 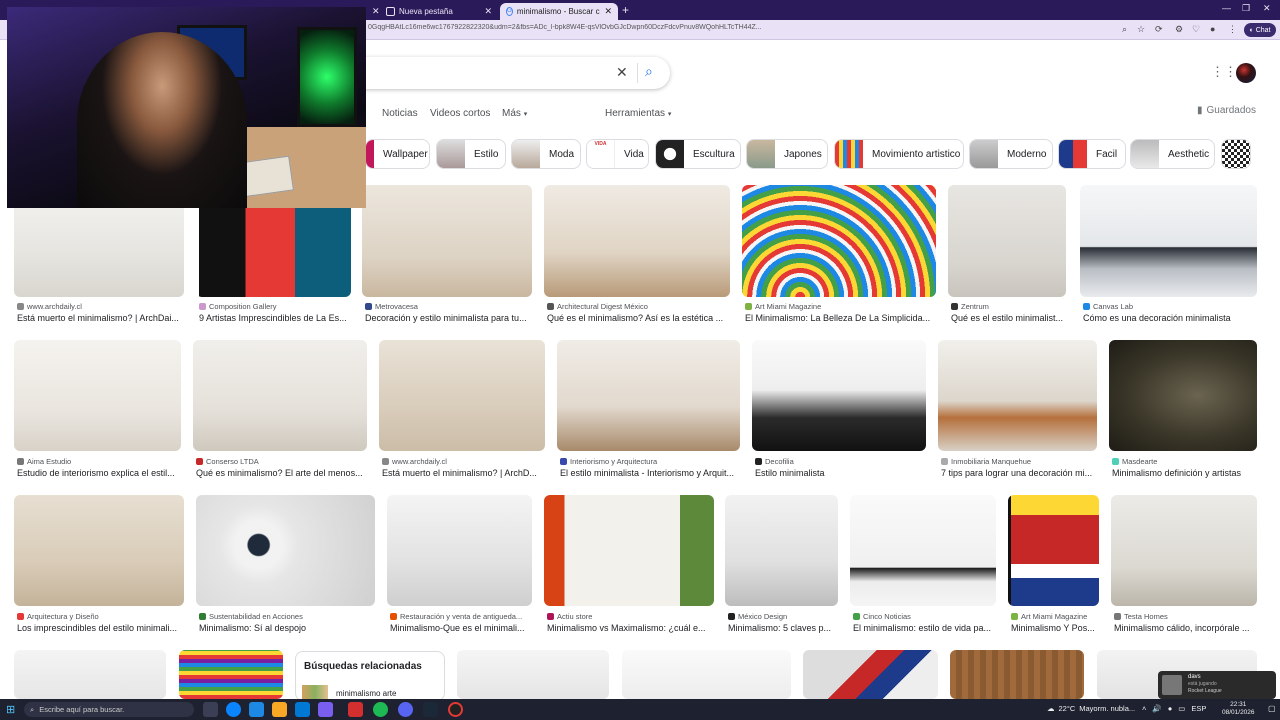 I want to click on clear-icon: ✕, so click(x=622, y=72).